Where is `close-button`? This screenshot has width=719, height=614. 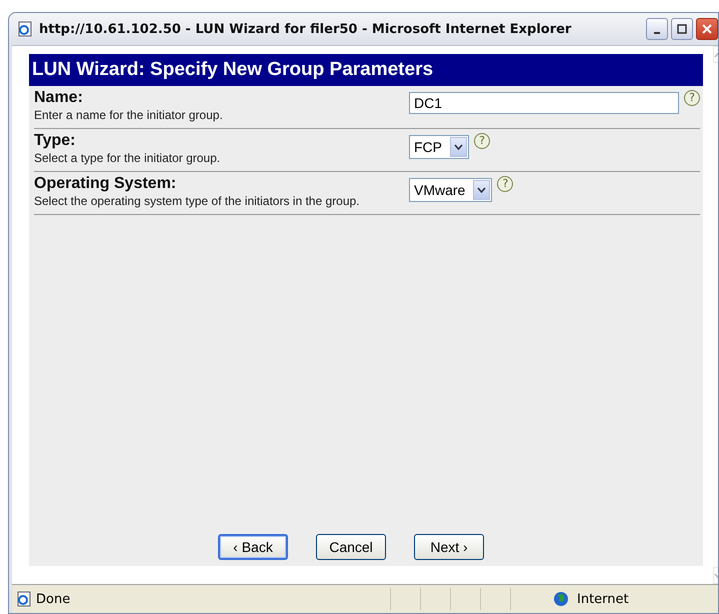
close-button is located at coordinates (707, 29).